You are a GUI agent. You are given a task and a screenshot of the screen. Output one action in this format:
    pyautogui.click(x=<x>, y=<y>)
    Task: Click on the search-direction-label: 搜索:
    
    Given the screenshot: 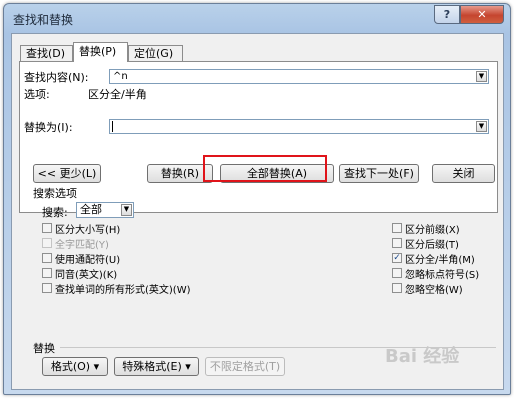 What is the action you would take?
    pyautogui.click(x=55, y=212)
    